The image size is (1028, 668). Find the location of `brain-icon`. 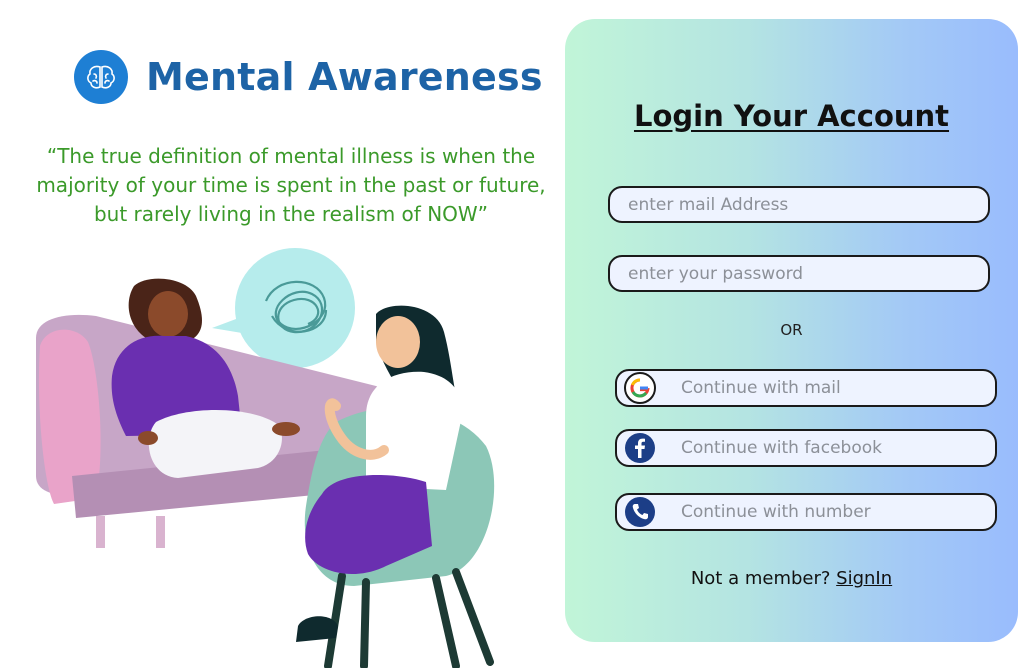

brain-icon is located at coordinates (101, 77).